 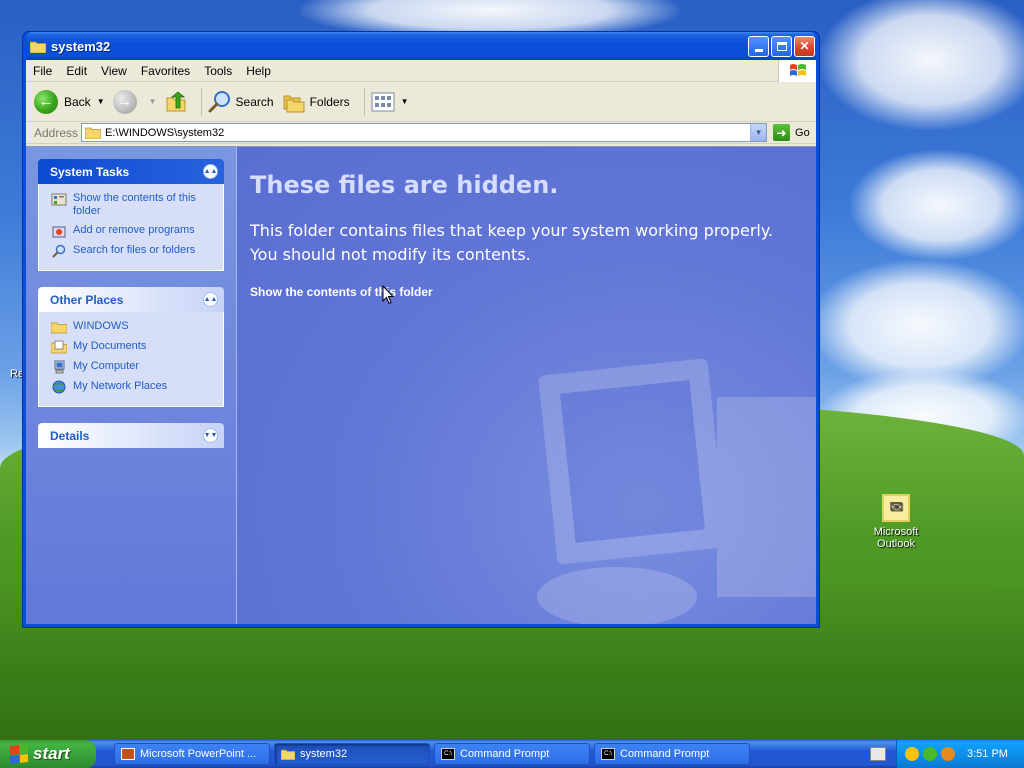 I want to click on views-icon, so click(x=383, y=101).